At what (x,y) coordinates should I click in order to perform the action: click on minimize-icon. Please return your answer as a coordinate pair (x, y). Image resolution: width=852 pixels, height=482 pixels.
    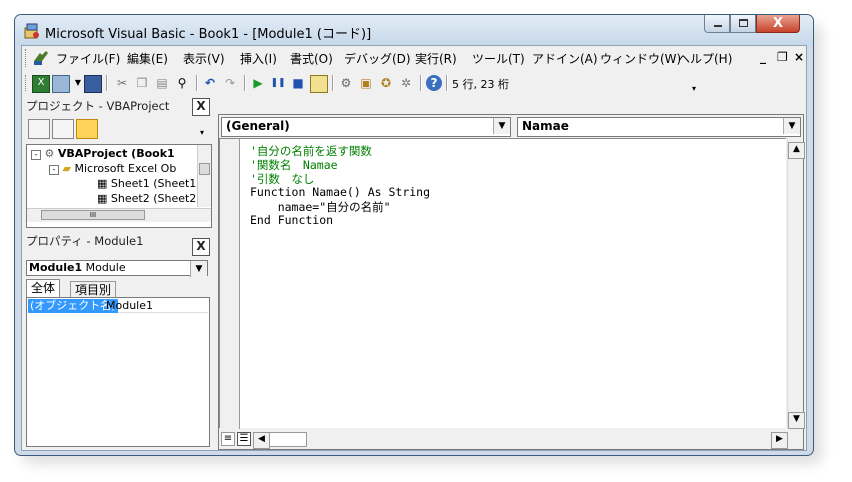
    Looking at the image, I should click on (718, 26).